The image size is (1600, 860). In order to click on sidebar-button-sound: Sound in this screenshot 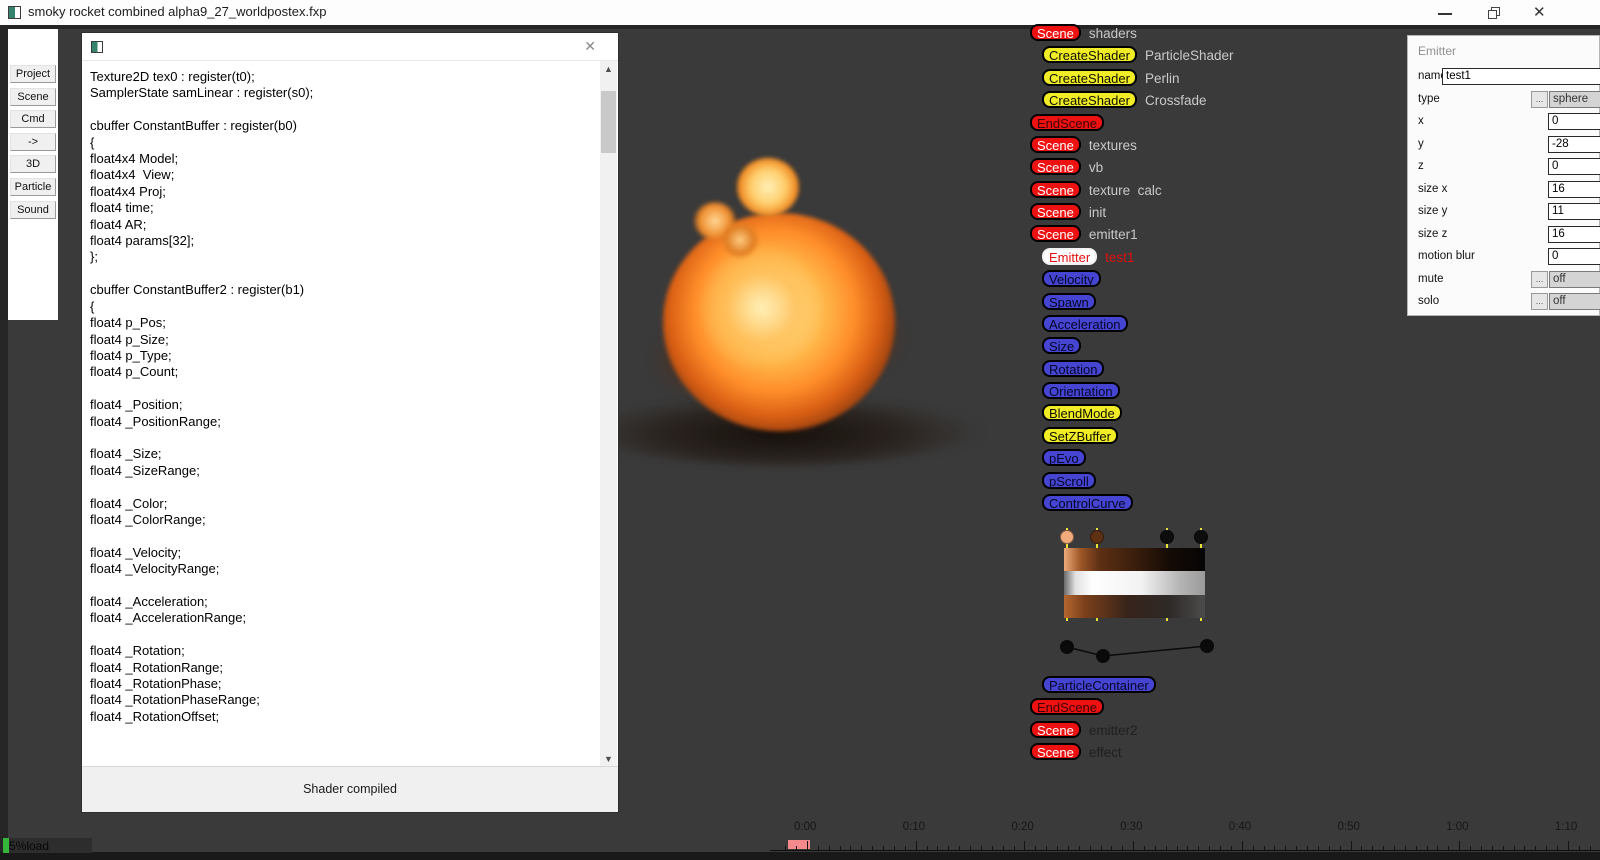, I will do `click(33, 209)`.